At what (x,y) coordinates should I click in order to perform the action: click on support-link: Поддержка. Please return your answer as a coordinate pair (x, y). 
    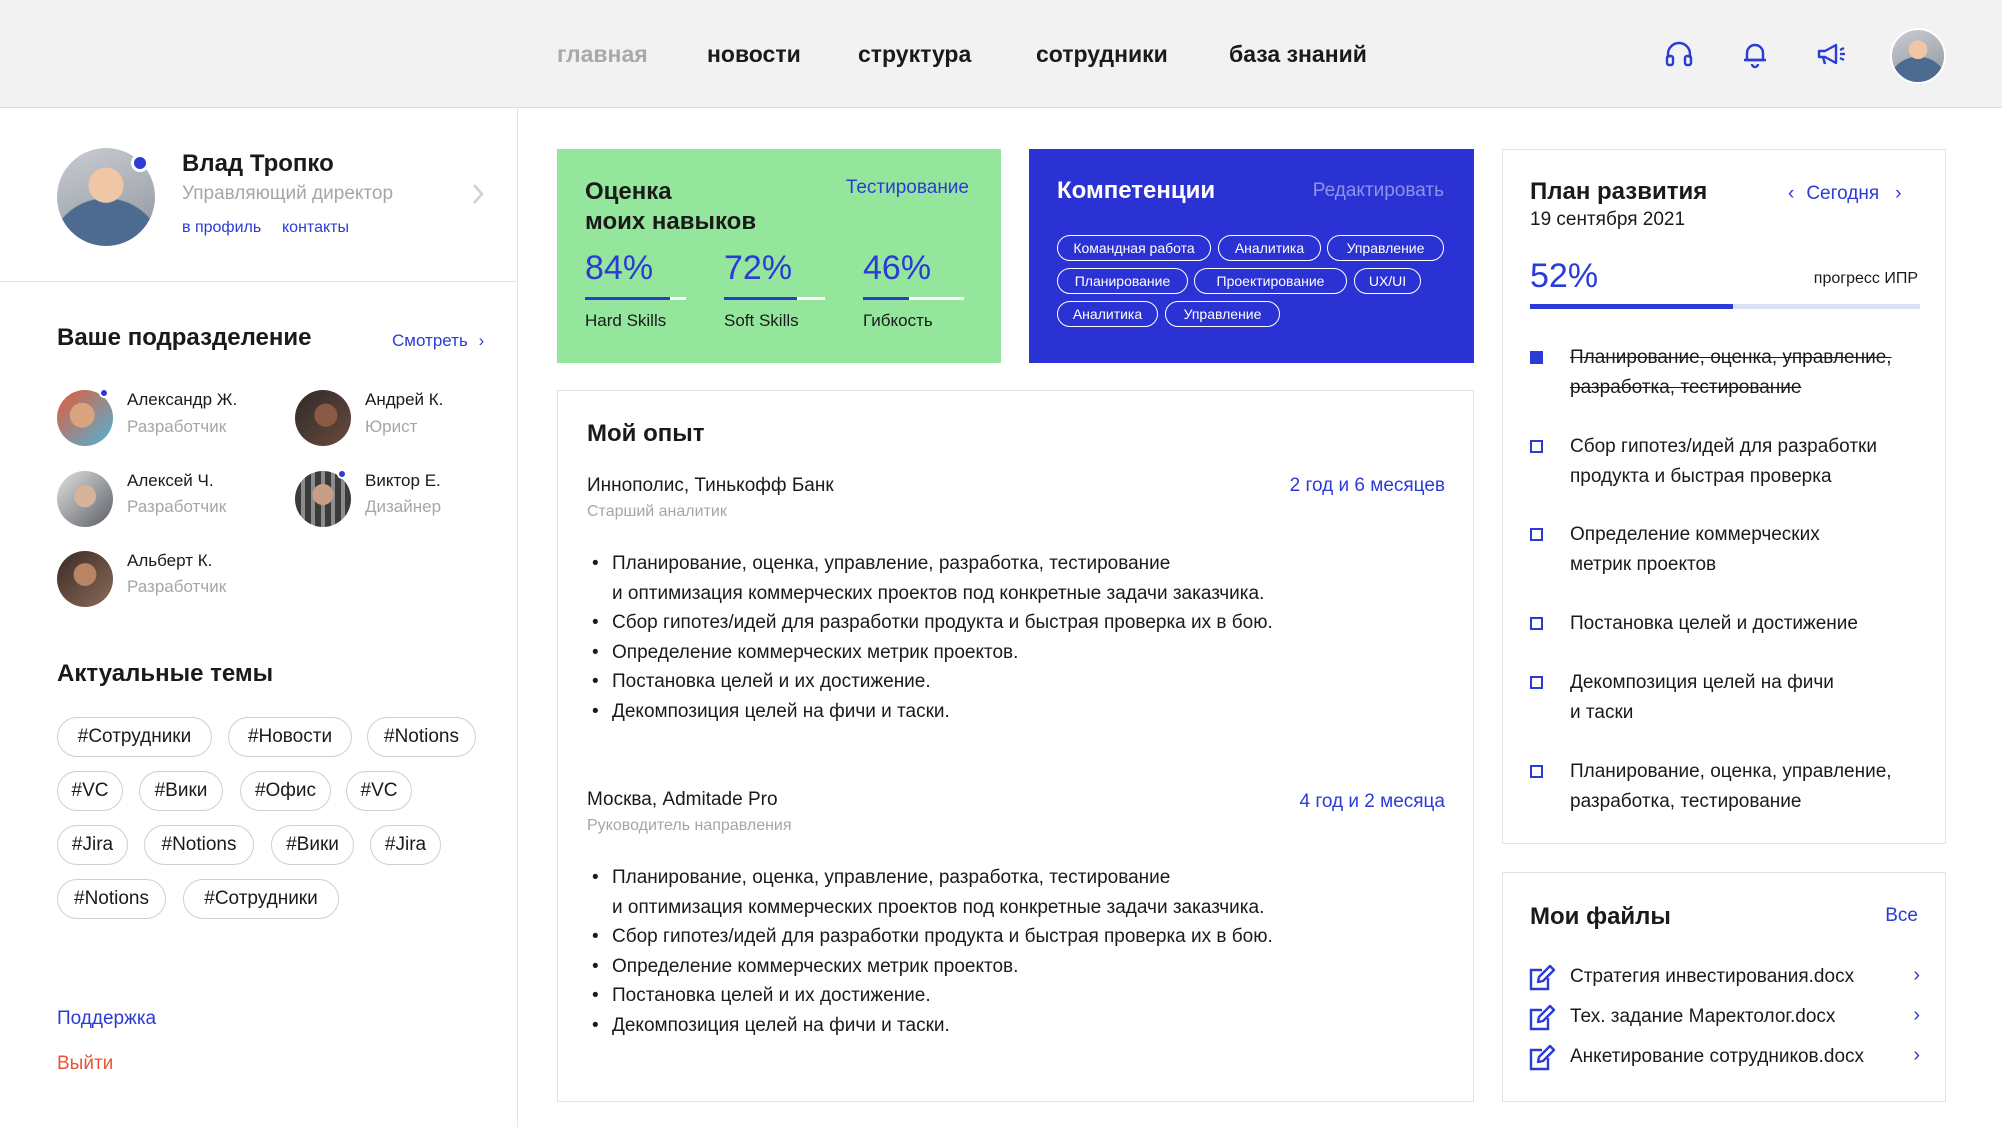
    Looking at the image, I should click on (106, 1019).